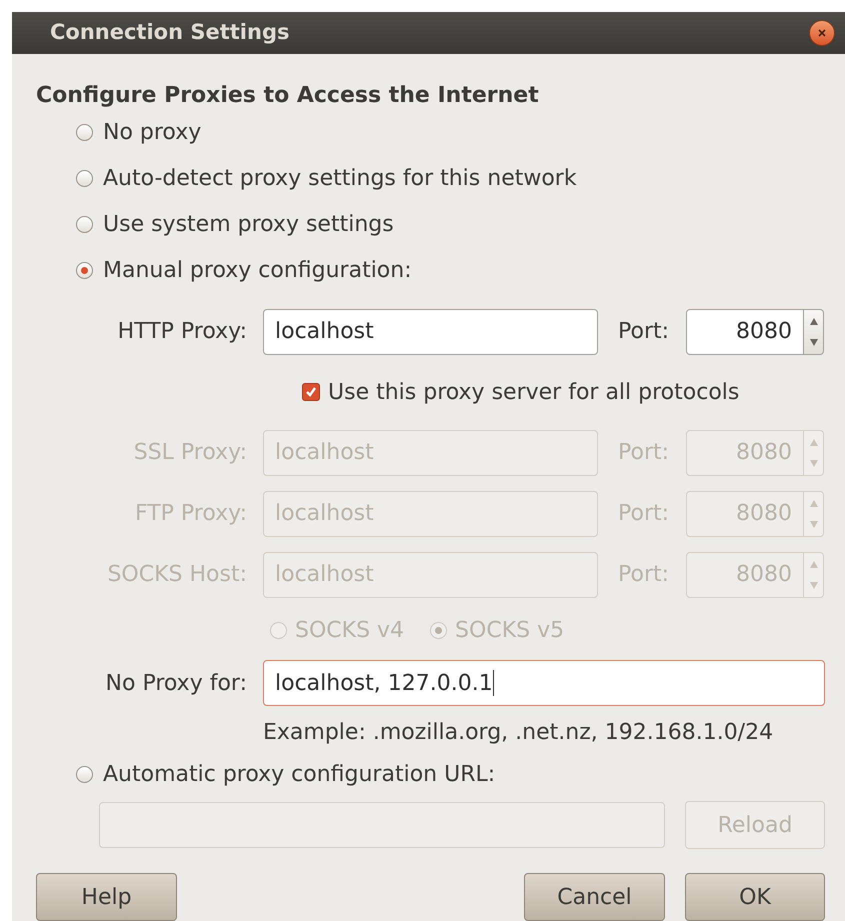 Image resolution: width=845 pixels, height=921 pixels. I want to click on radio-label: Use system proxy settings, so click(248, 224).